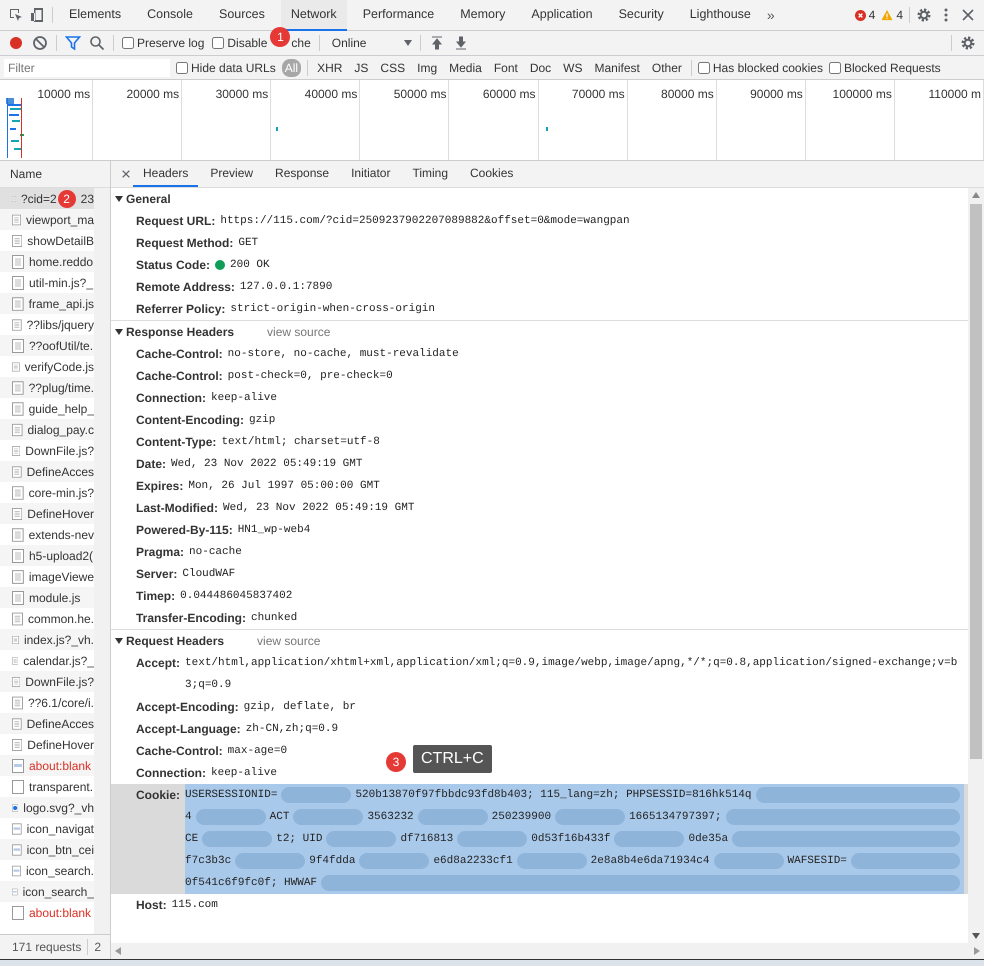  Describe the element at coordinates (770, 15) in the screenshot. I see `more-tabs-button: »` at that location.